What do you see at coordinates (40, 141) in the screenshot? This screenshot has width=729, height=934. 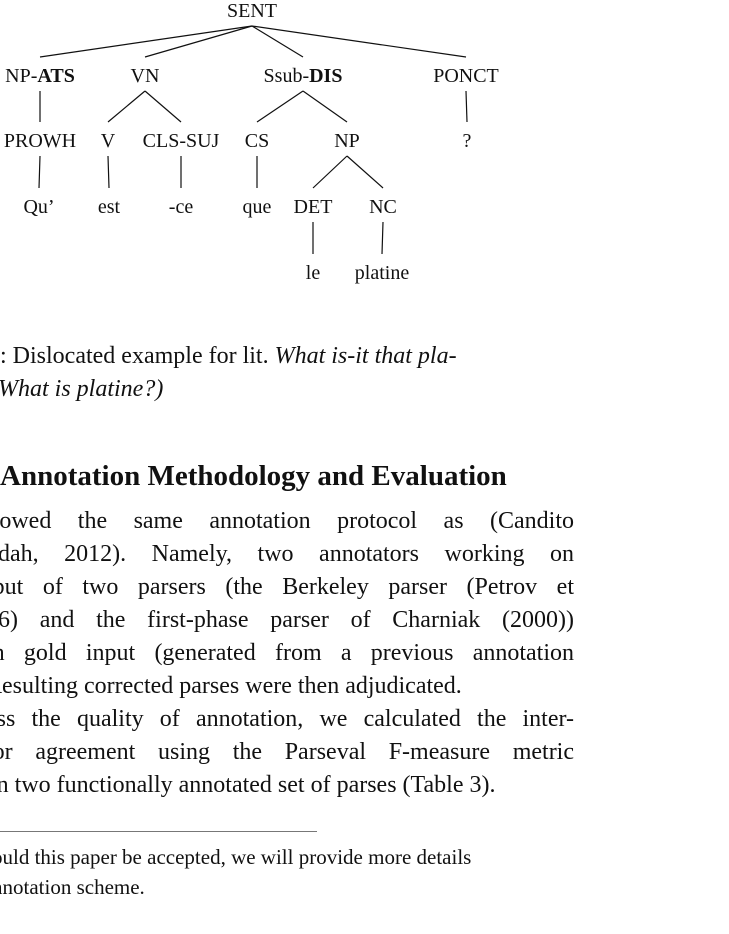 I see `tree-node-prowh: PROWH` at bounding box center [40, 141].